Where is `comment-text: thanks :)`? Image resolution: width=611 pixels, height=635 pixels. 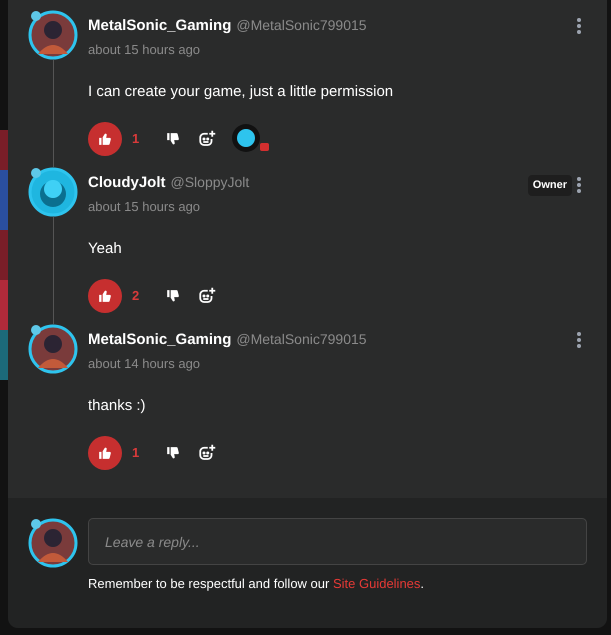
comment-text: thanks :) is located at coordinates (117, 406).